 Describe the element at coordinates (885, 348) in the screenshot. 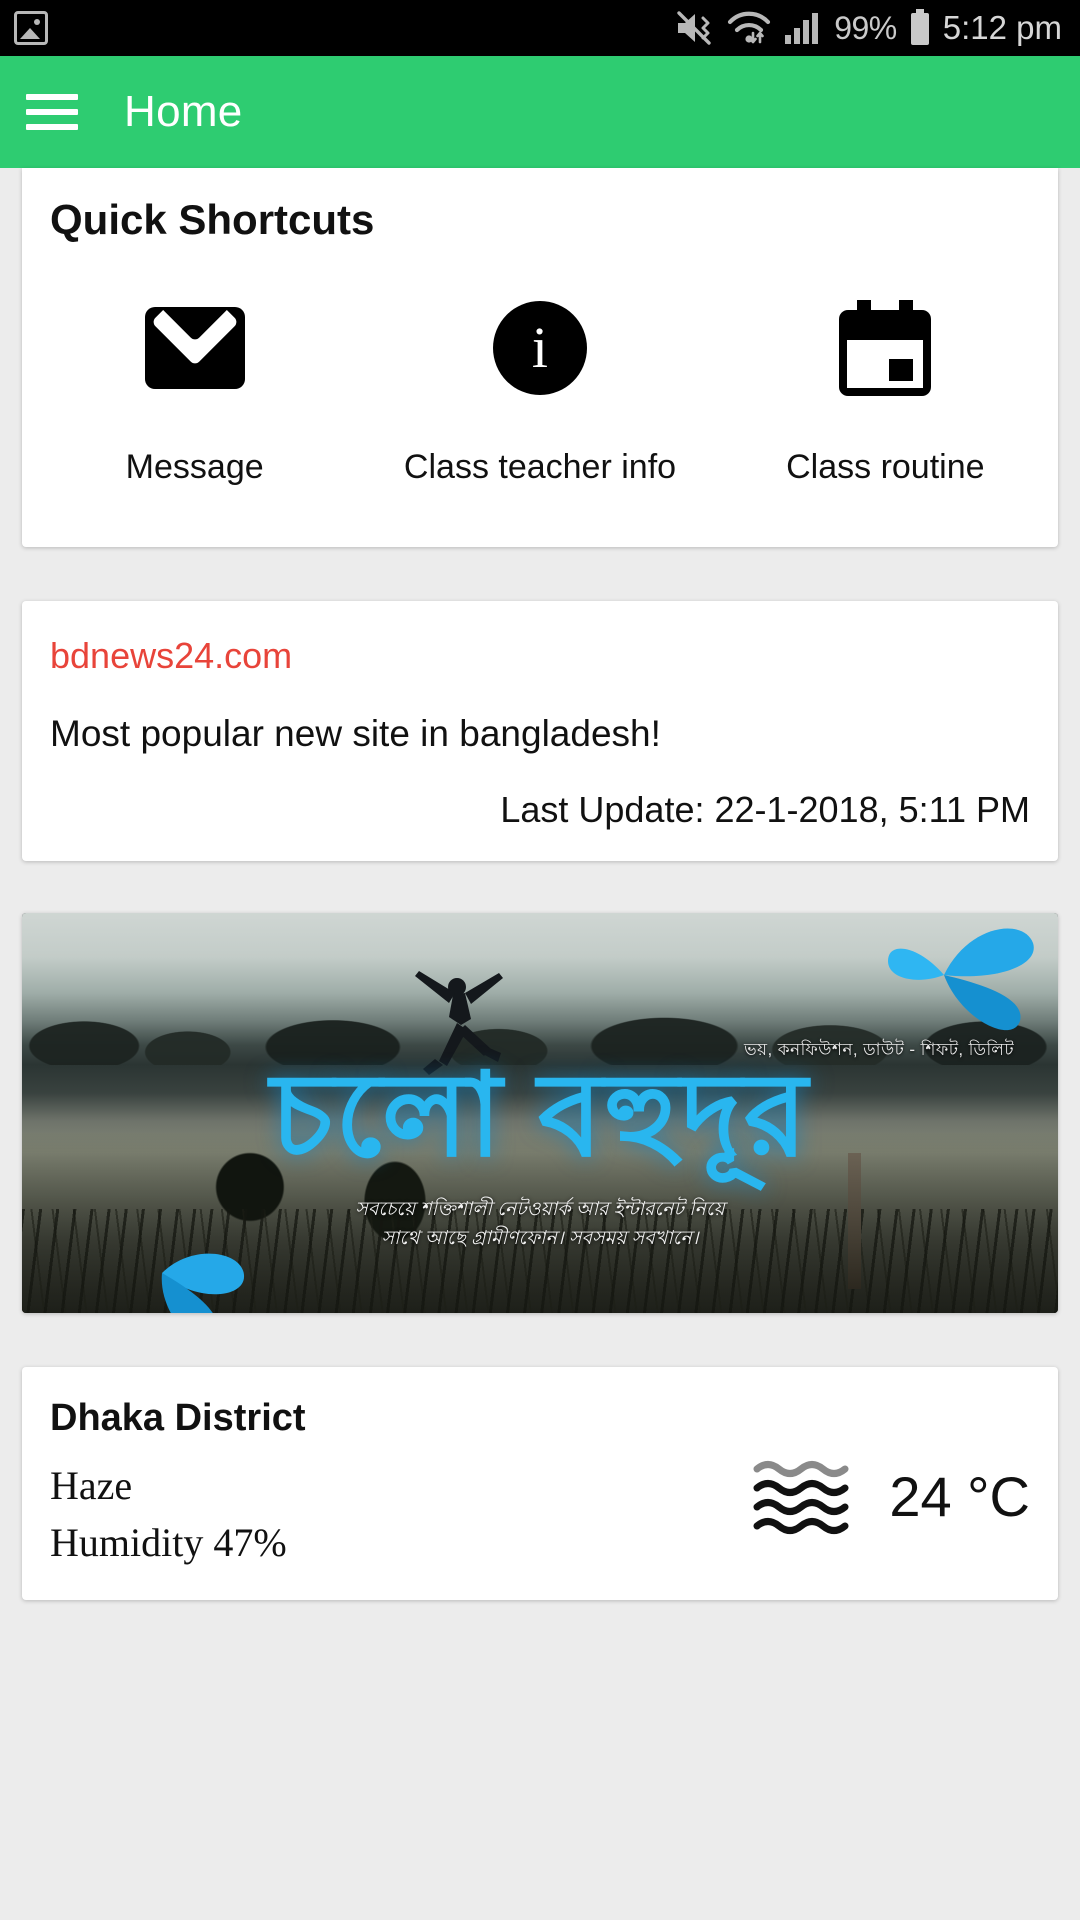

I see `calendar-icon` at that location.